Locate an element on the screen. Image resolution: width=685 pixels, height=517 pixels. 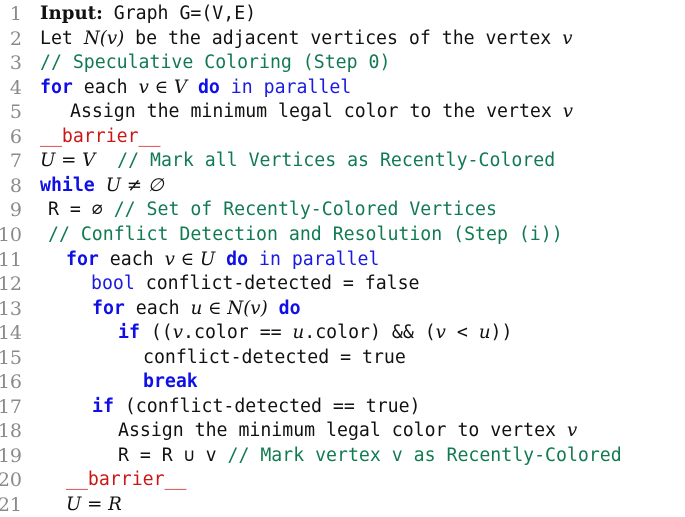
keyword: break is located at coordinates (170, 382).